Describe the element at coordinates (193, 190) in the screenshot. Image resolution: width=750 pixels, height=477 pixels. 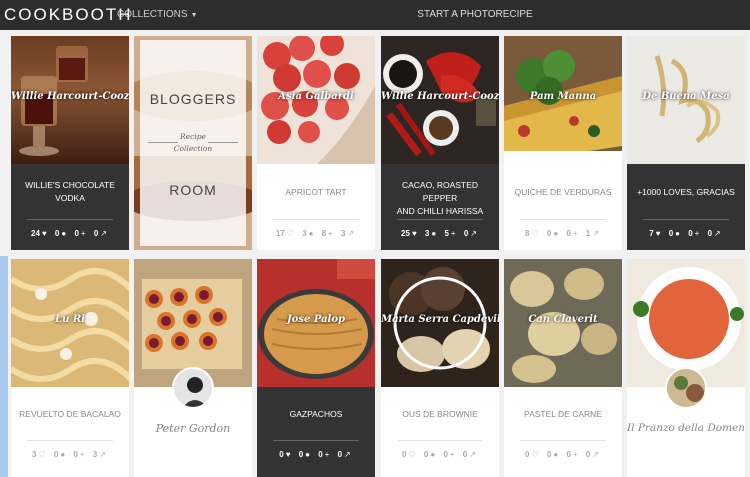
I see `room-heading: ROOM` at that location.